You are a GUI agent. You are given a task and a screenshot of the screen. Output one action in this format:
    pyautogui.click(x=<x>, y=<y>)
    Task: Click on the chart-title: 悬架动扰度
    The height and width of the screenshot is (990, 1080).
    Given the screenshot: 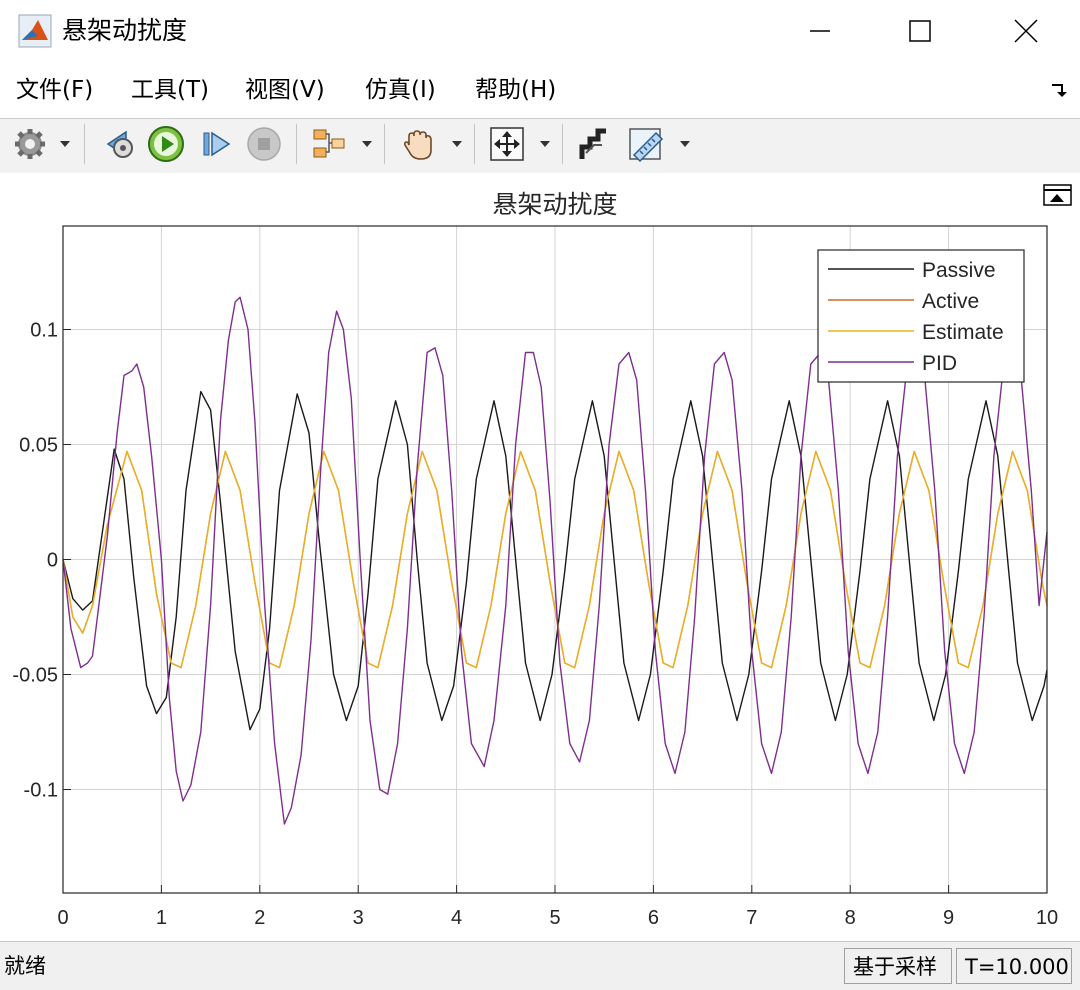 What is the action you would take?
    pyautogui.click(x=554, y=205)
    